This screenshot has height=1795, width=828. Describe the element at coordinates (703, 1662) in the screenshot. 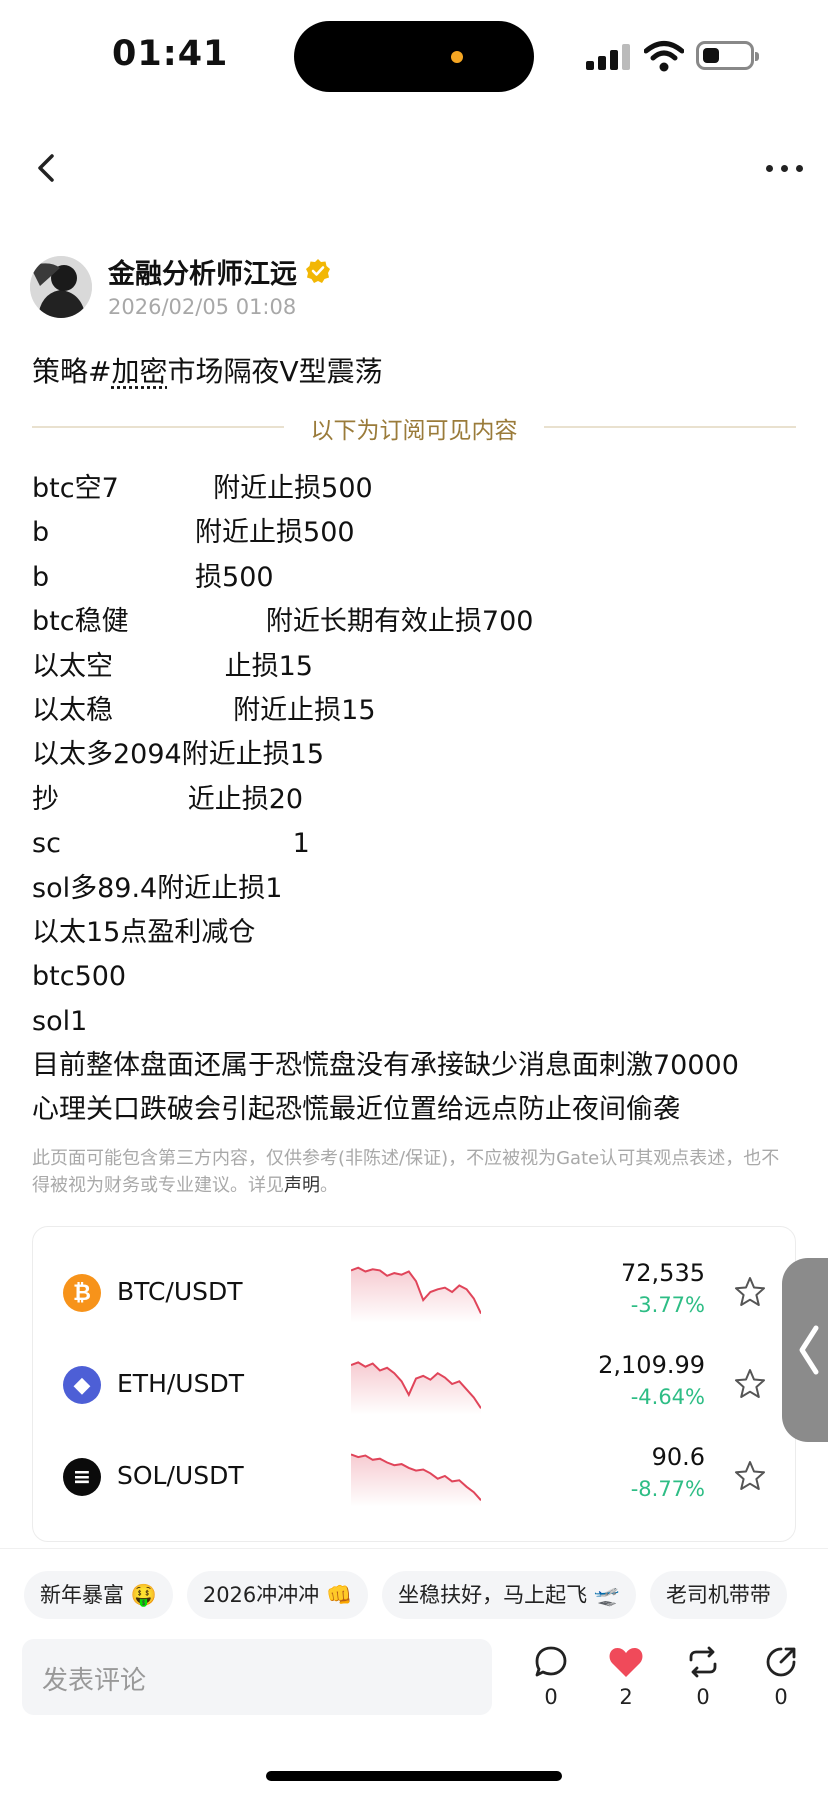

I see `repost-icon` at that location.